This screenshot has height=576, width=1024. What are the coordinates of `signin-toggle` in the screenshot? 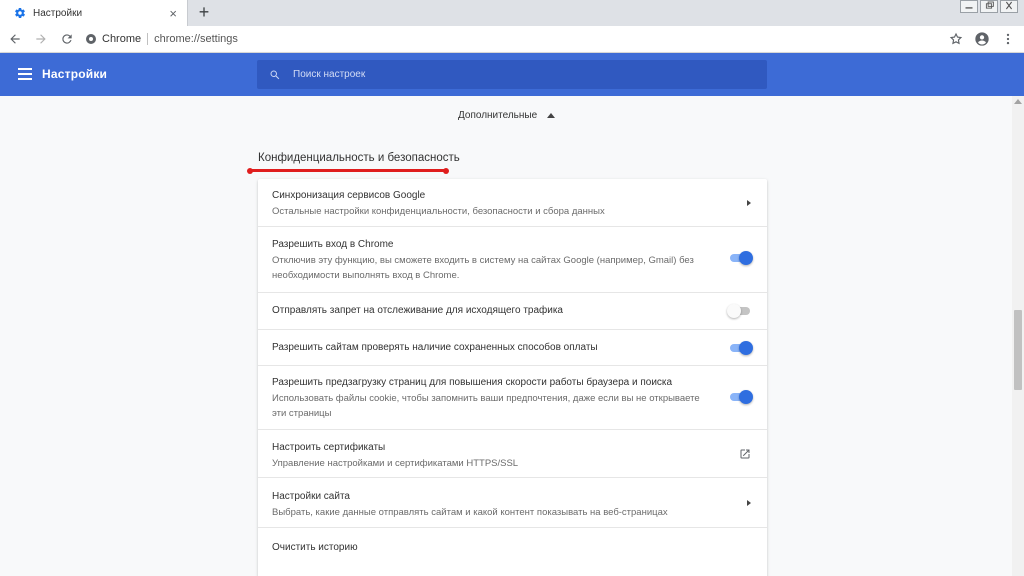 It's located at (741, 258).